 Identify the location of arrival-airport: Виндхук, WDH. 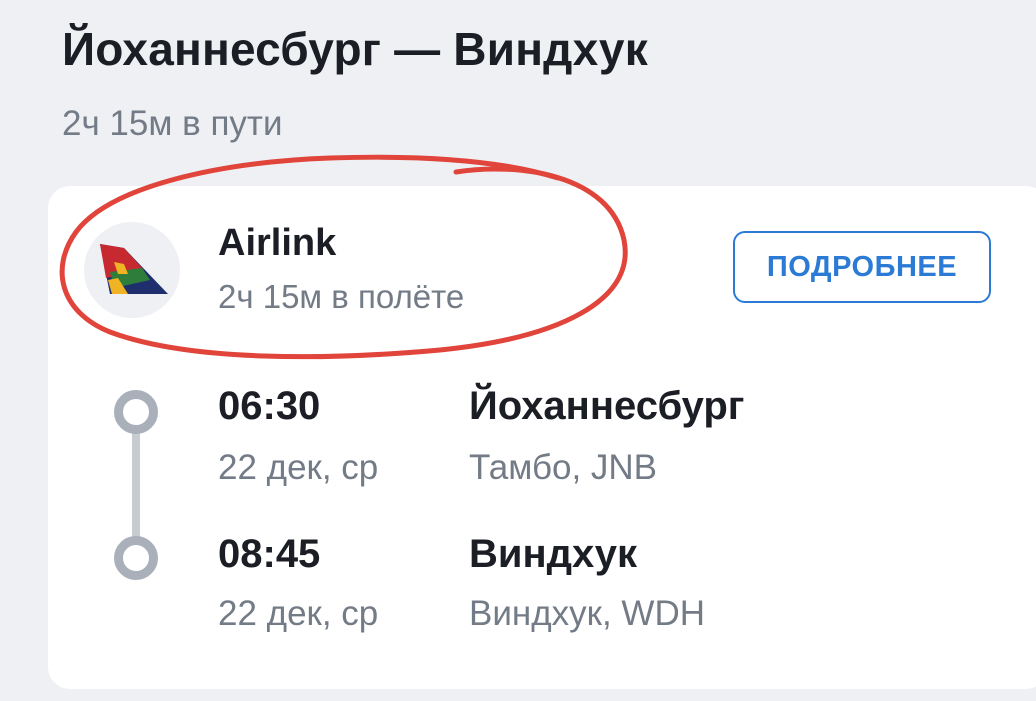
(587, 613).